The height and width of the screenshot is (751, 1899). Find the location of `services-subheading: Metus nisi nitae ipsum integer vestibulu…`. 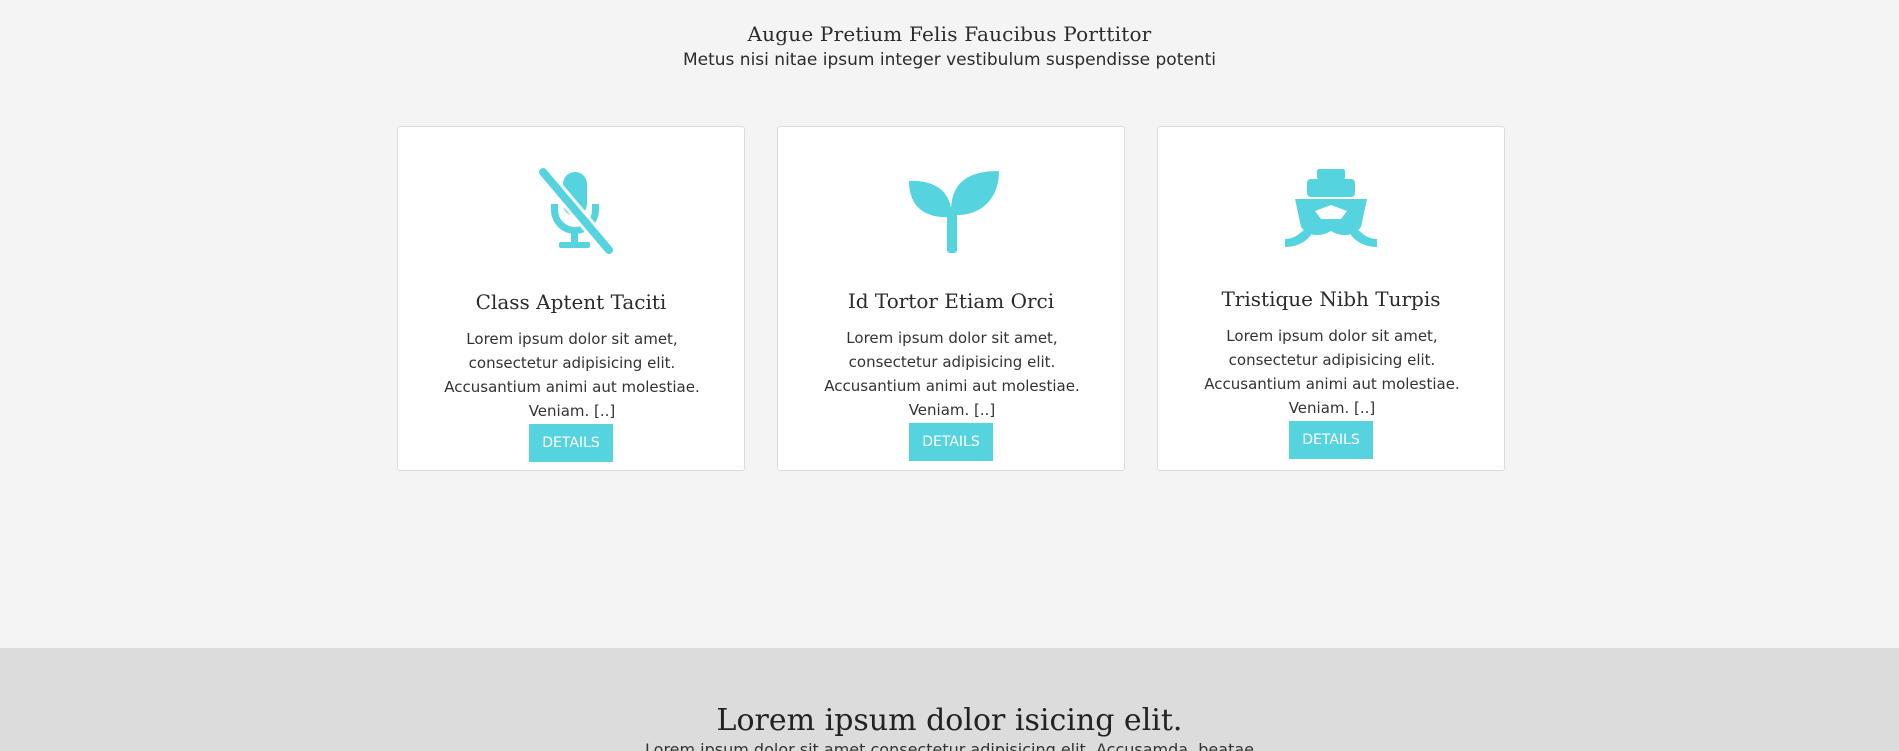

services-subheading: Metus nisi nitae ipsum integer vestibulu… is located at coordinates (949, 60).